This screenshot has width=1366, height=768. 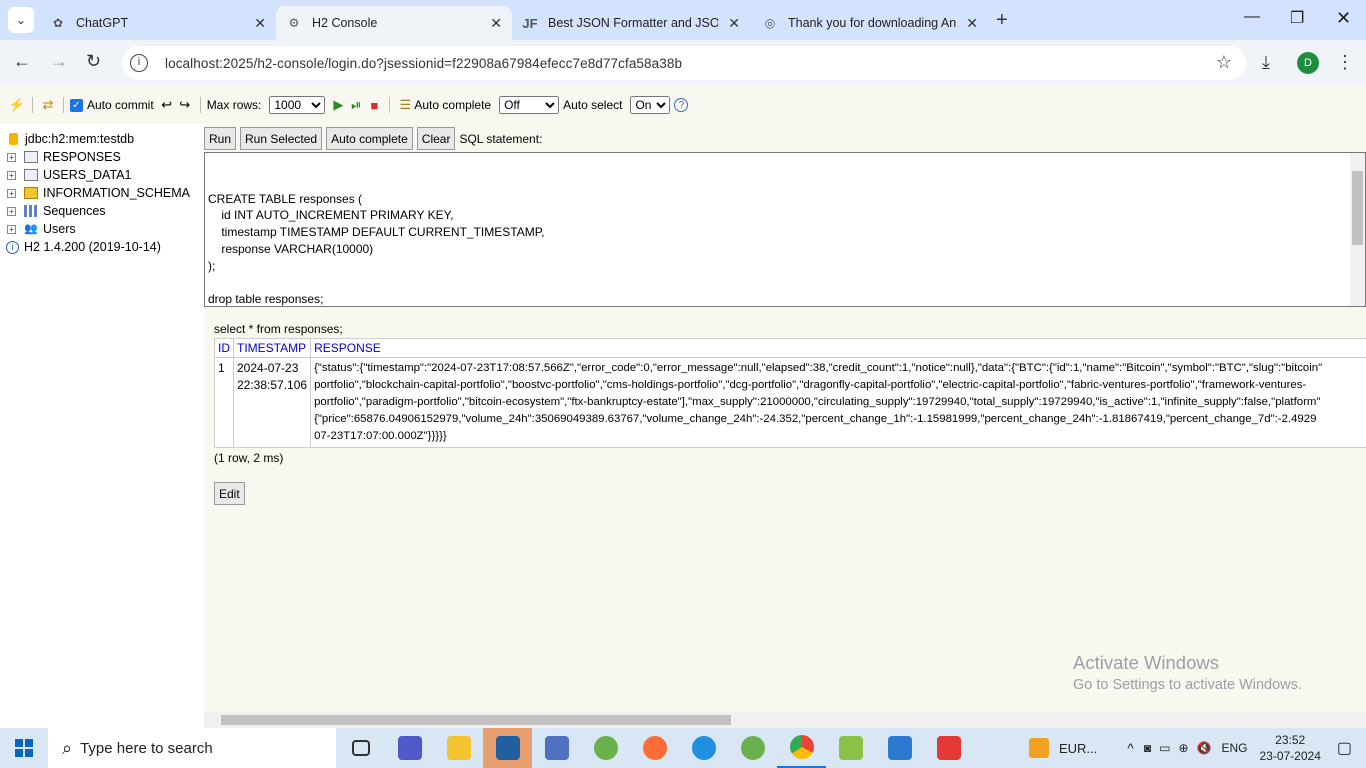 I want to click on bookmark-star-icon: ☆, so click(x=1224, y=62).